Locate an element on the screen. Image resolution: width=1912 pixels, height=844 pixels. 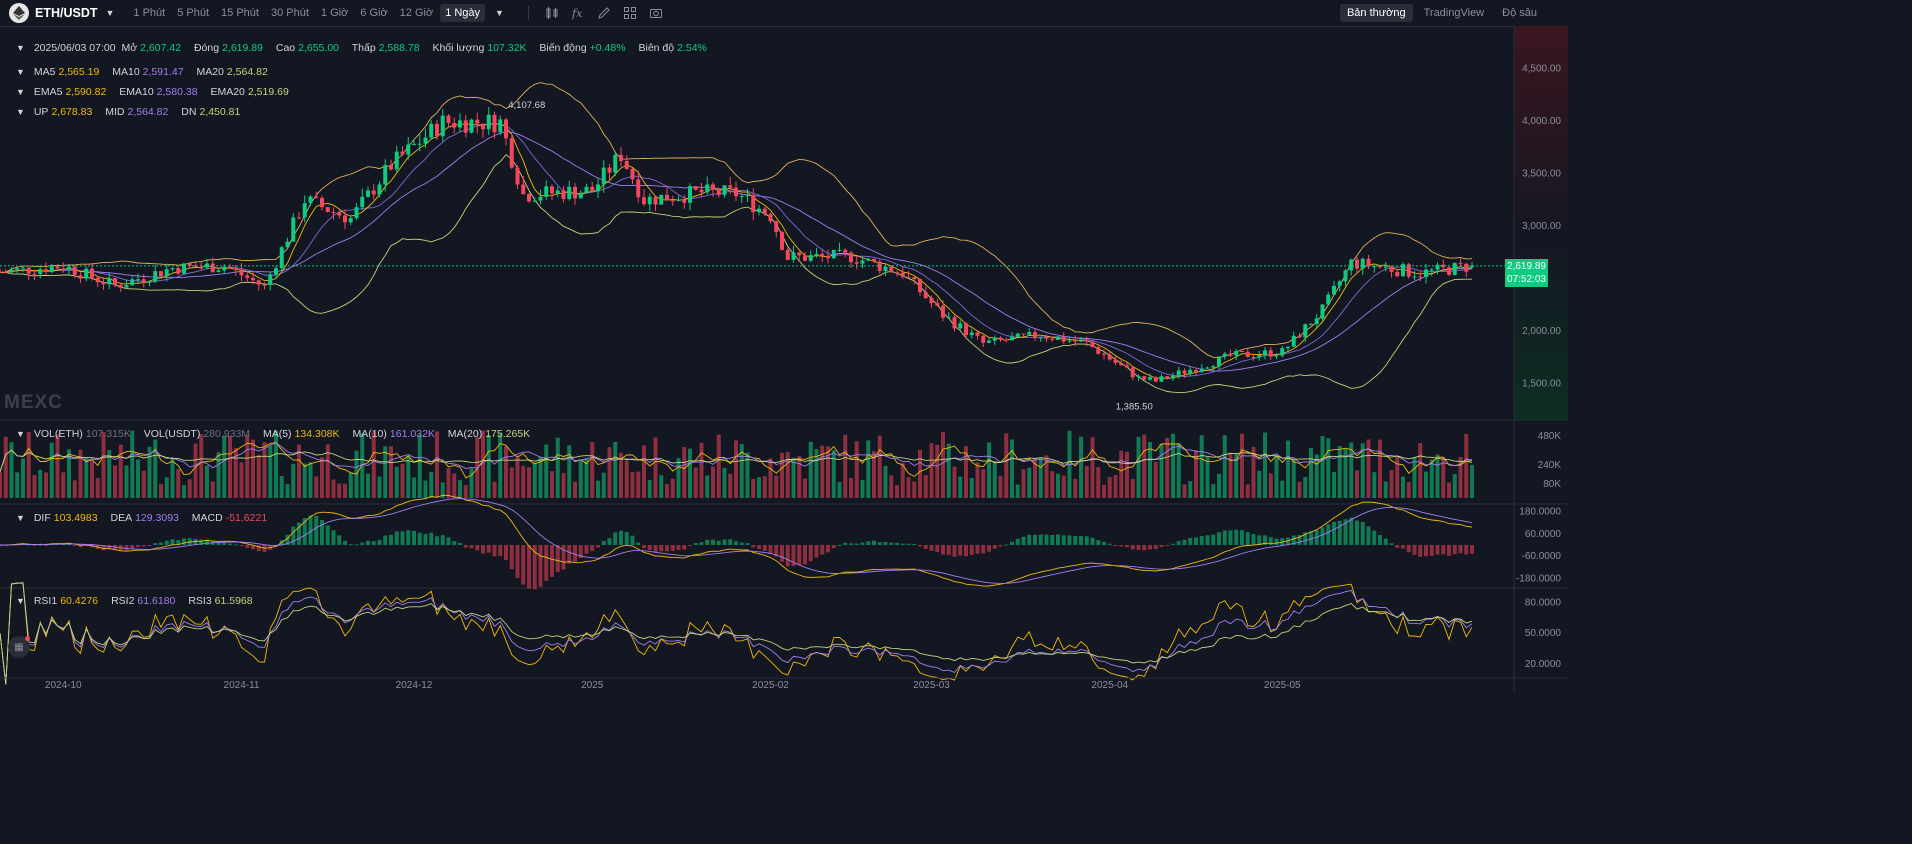
ma-chevron-icon: ▼ is located at coordinates (20, 72).